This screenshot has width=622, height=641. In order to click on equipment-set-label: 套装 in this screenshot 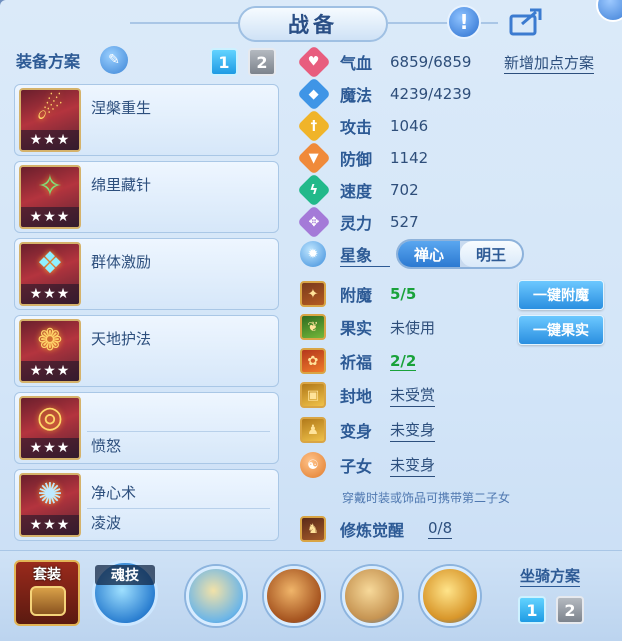, I will do `click(47, 575)`.